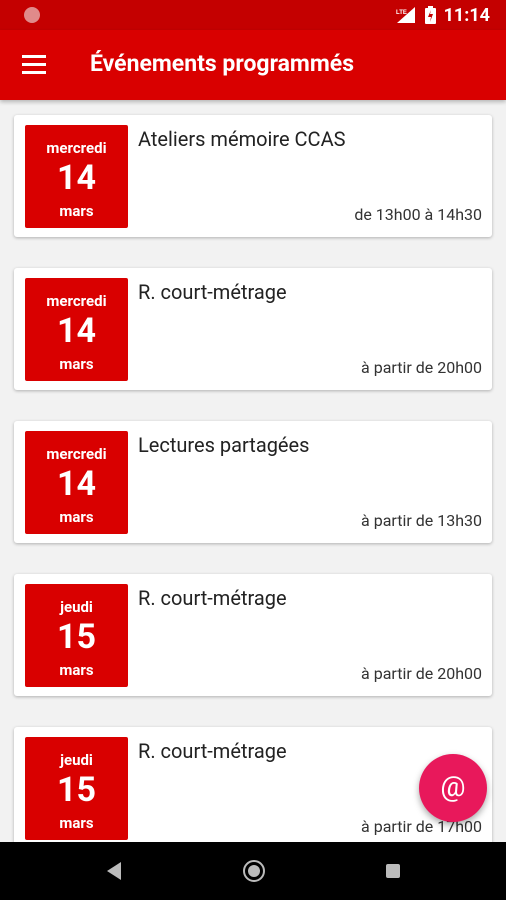 The width and height of the screenshot is (506, 900). What do you see at coordinates (393, 871) in the screenshot?
I see `recents-icon` at bounding box center [393, 871].